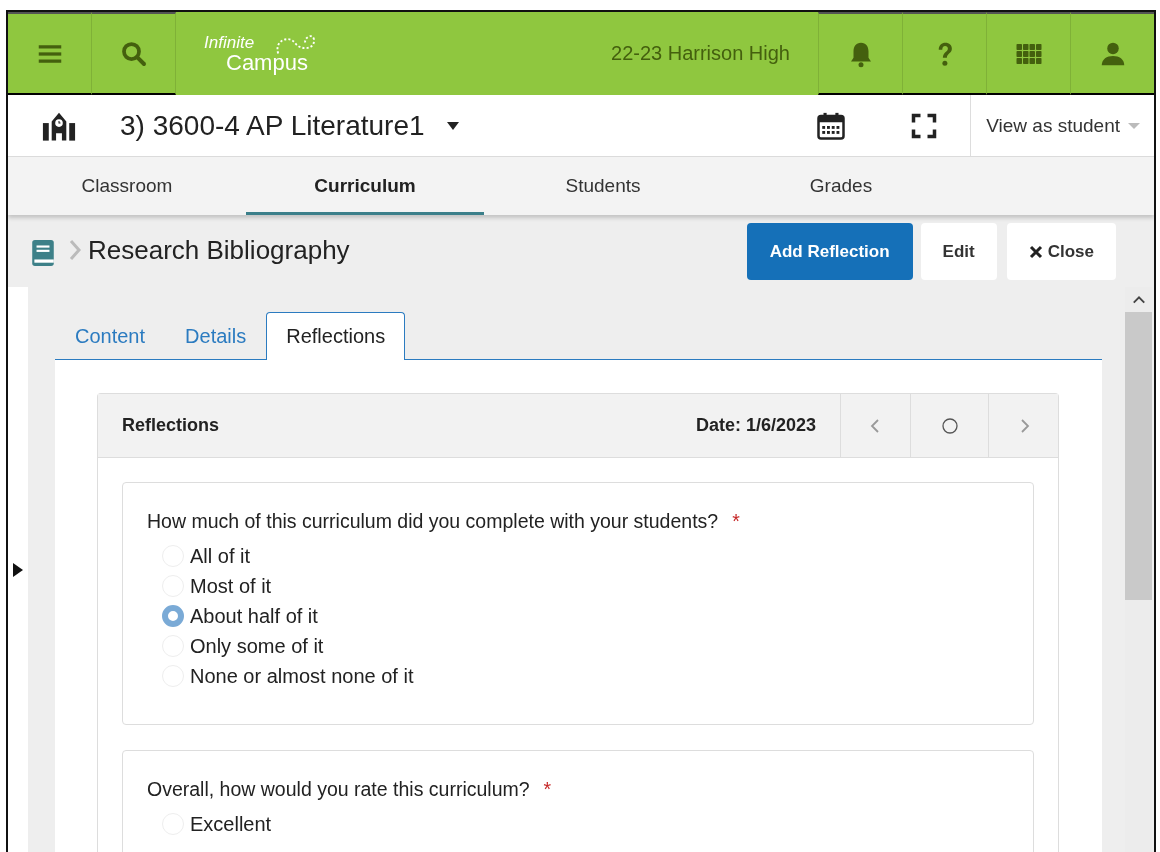 This screenshot has height=852, width=1160. Describe the element at coordinates (229, 42) in the screenshot. I see `logo-text: Infinite` at that location.